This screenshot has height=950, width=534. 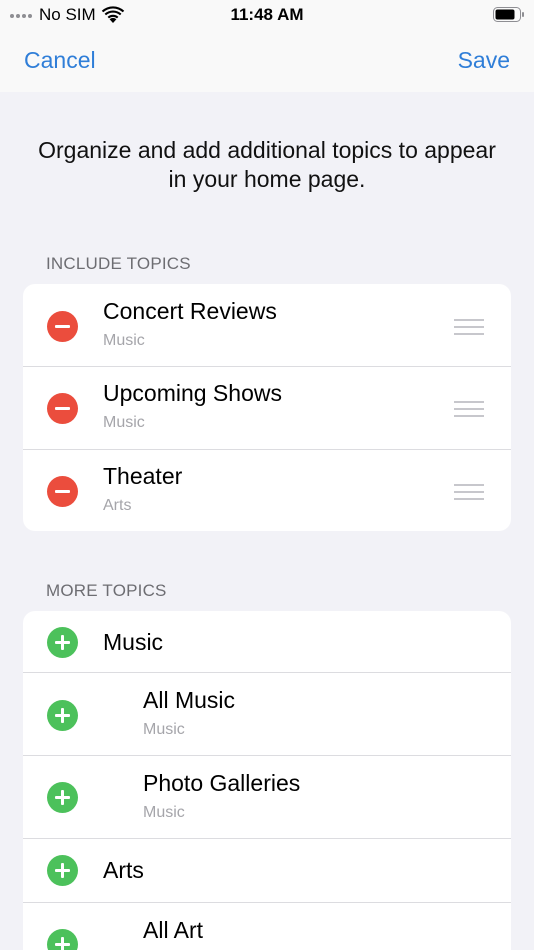 I want to click on battery-icon, so click(x=508, y=14).